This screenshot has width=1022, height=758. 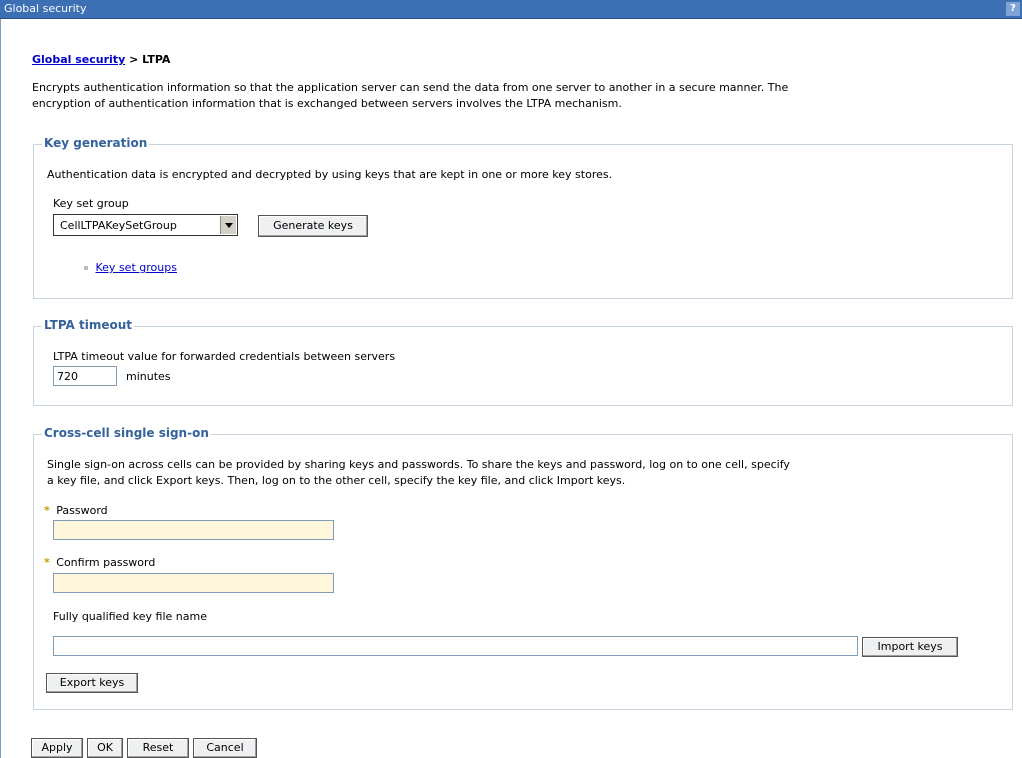 What do you see at coordinates (511, 9) in the screenshot?
I see `window-titlebar: Global security ?` at bounding box center [511, 9].